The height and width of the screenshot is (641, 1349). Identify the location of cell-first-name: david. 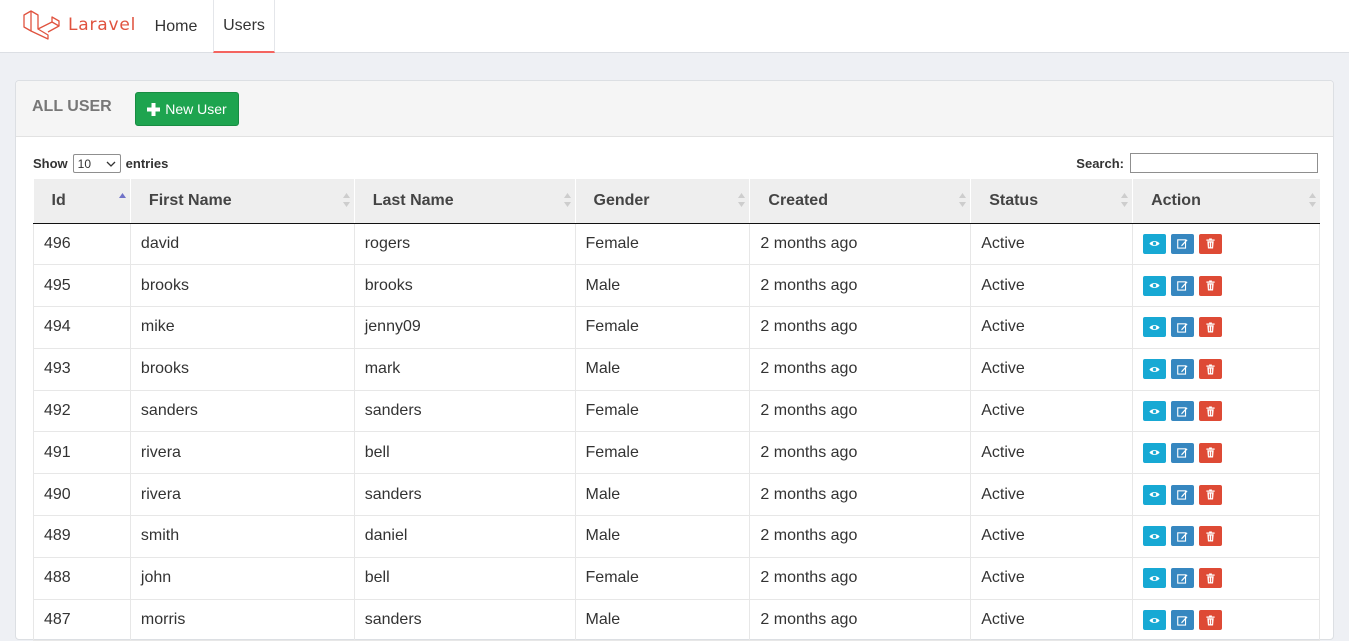
(242, 244).